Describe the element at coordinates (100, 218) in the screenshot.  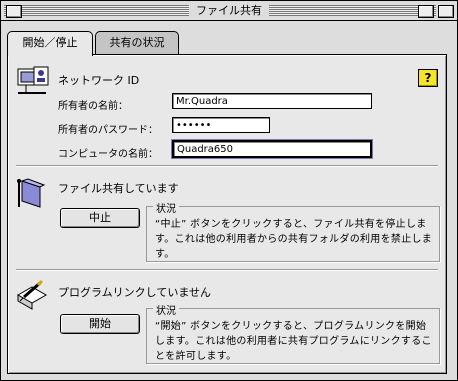
I see `stop-file-sharing-button: 中止` at that location.